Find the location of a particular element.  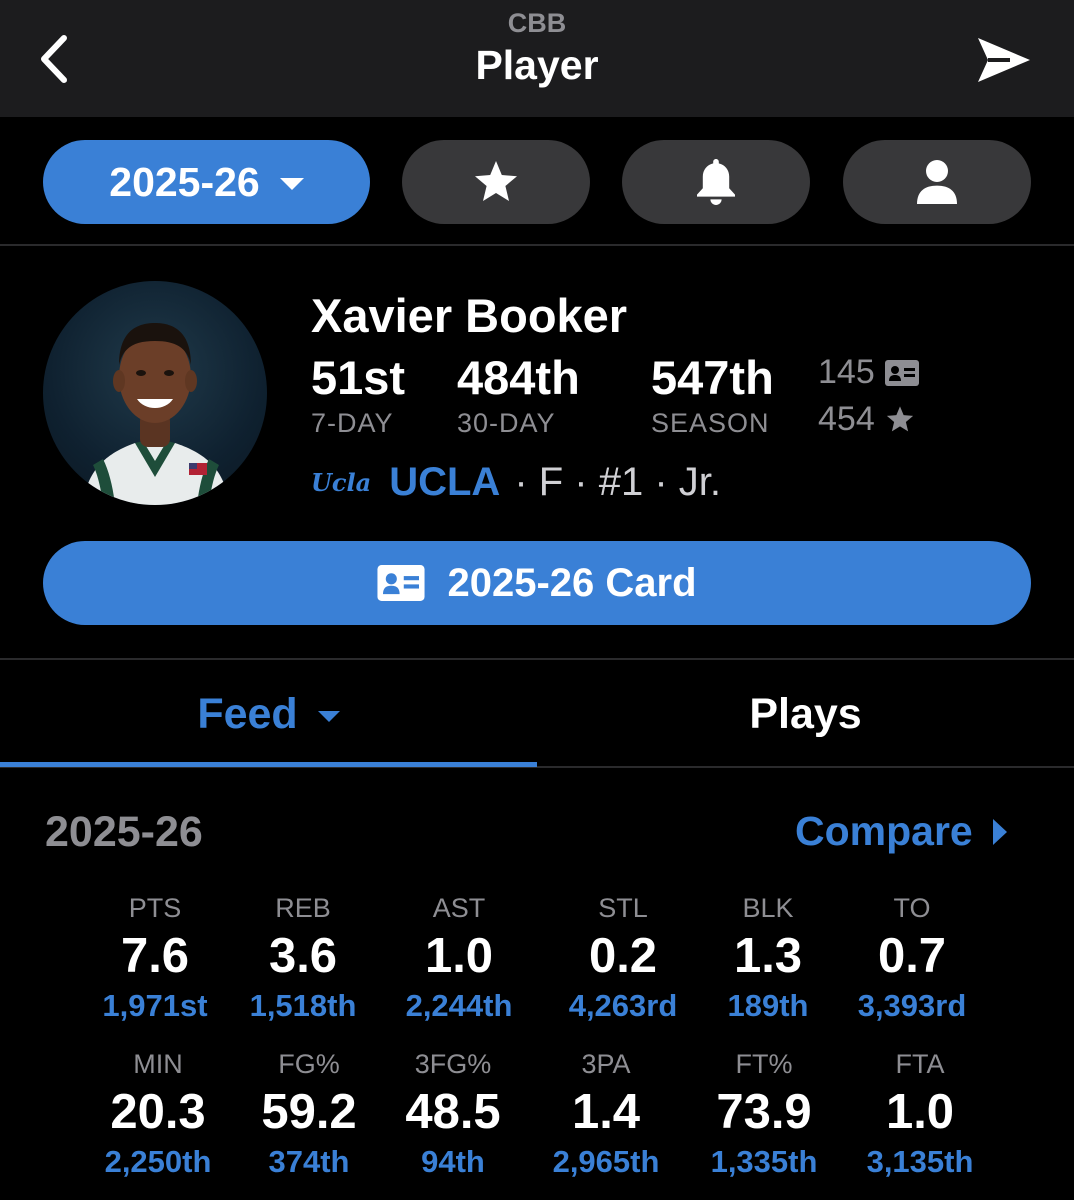

stat-ft-pct: FT% 73.9 1,335th is located at coordinates (764, 1115).